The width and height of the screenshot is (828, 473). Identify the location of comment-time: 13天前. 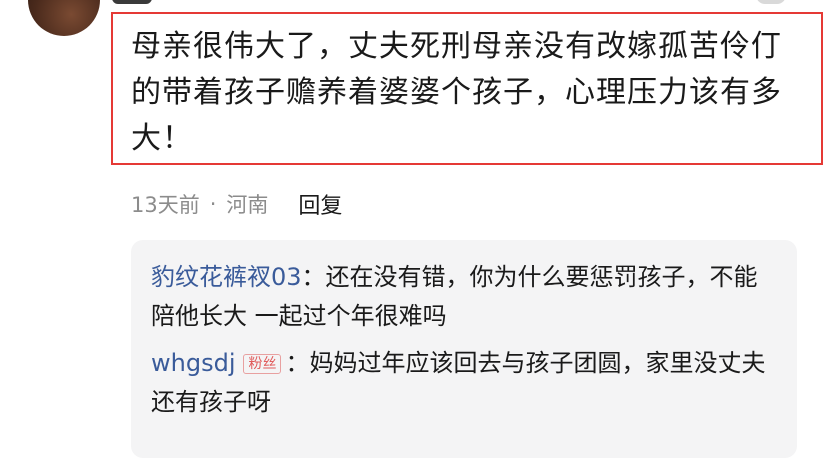
(165, 205).